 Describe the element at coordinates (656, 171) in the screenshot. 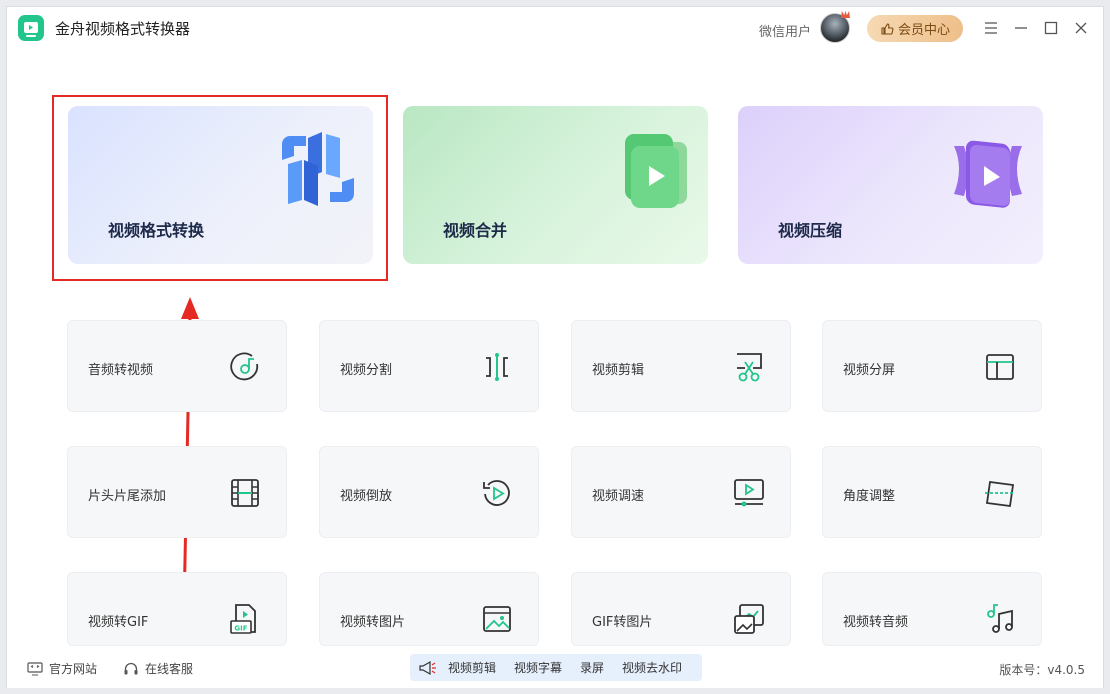

I see `merge-icon` at that location.